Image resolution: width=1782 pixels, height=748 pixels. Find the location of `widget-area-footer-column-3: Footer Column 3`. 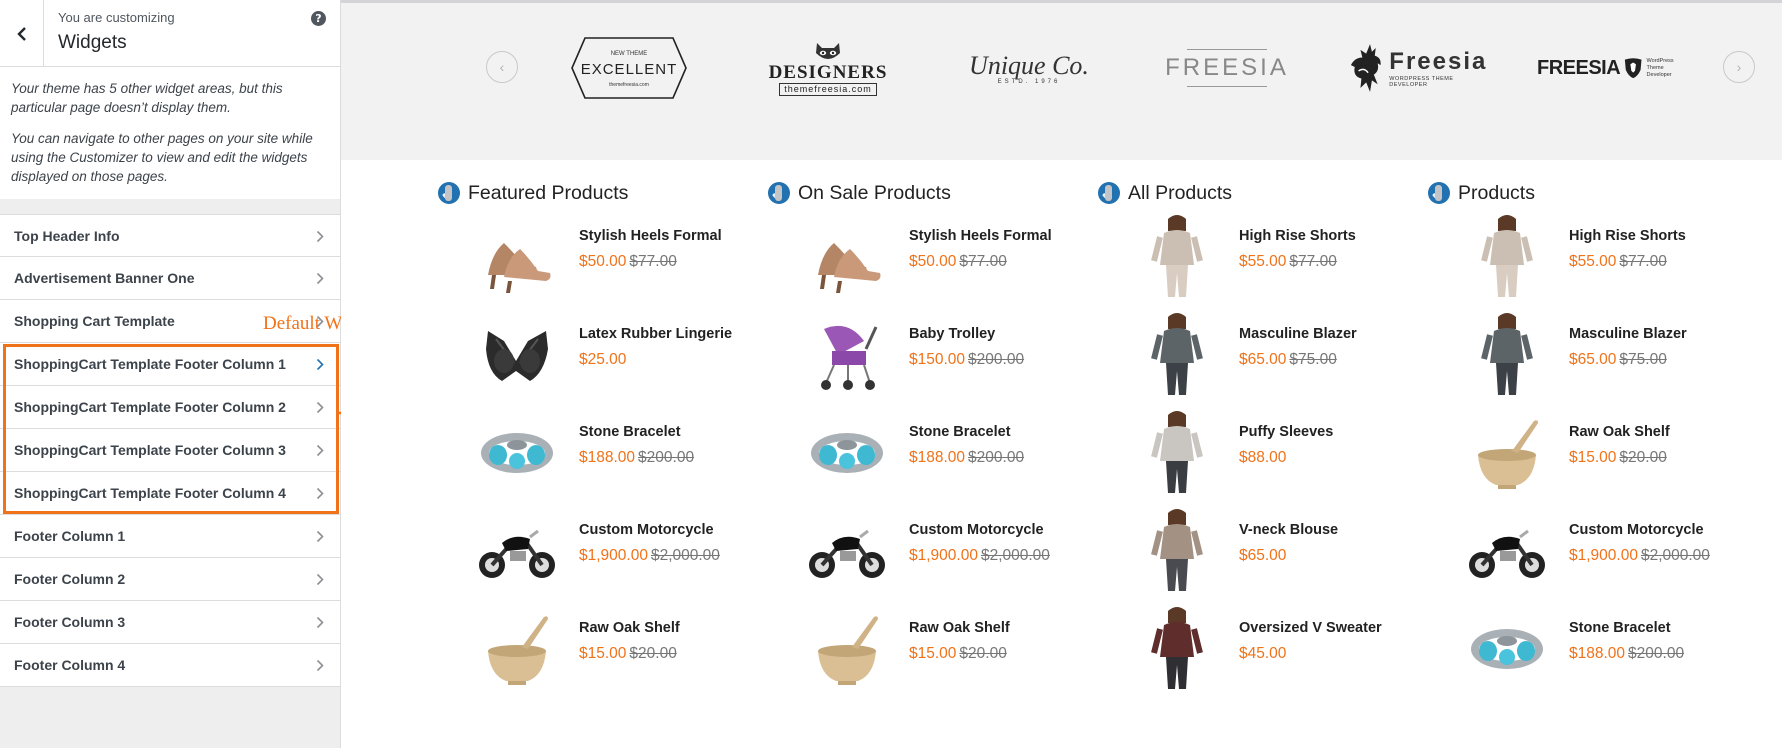

widget-area-footer-column-3: Footer Column 3 is located at coordinates (170, 622).